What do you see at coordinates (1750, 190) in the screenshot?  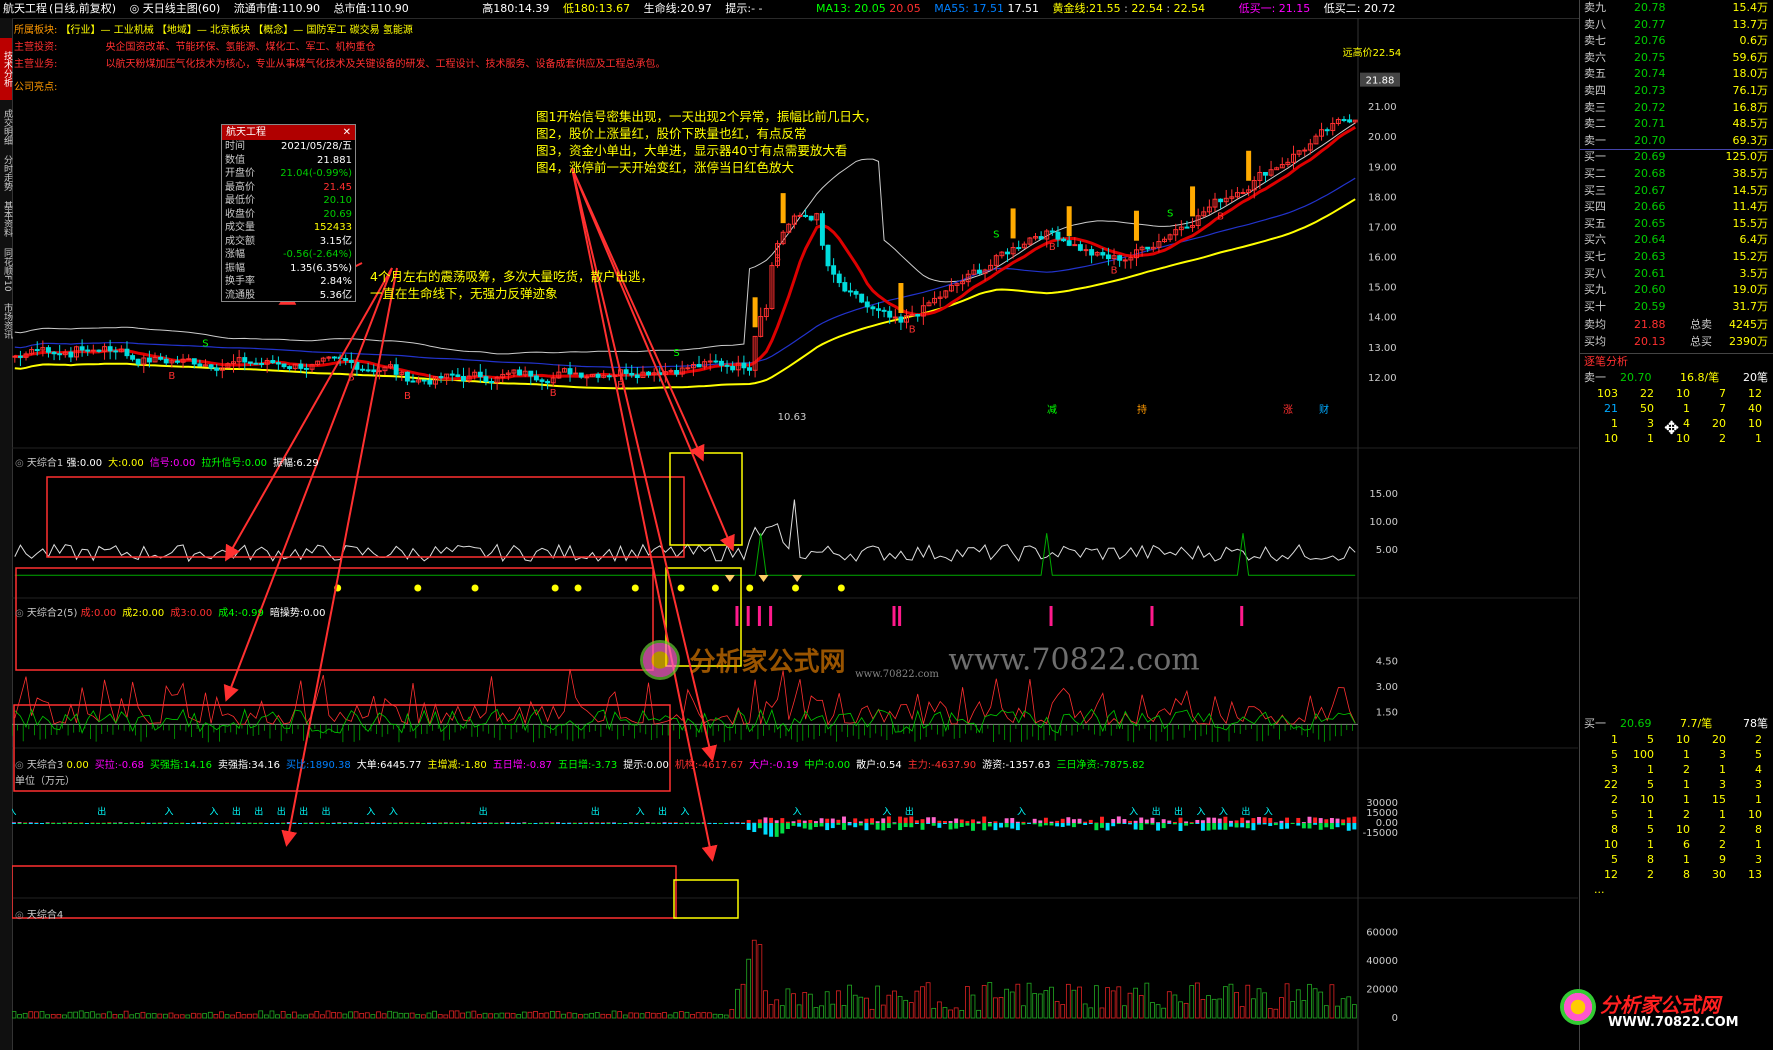 I see `orderbook-volume: 14.5万` at bounding box center [1750, 190].